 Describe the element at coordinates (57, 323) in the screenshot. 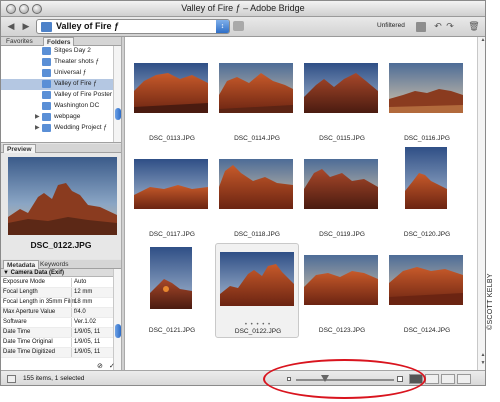

I see `metadata-row: Software Ver.1.02` at that location.